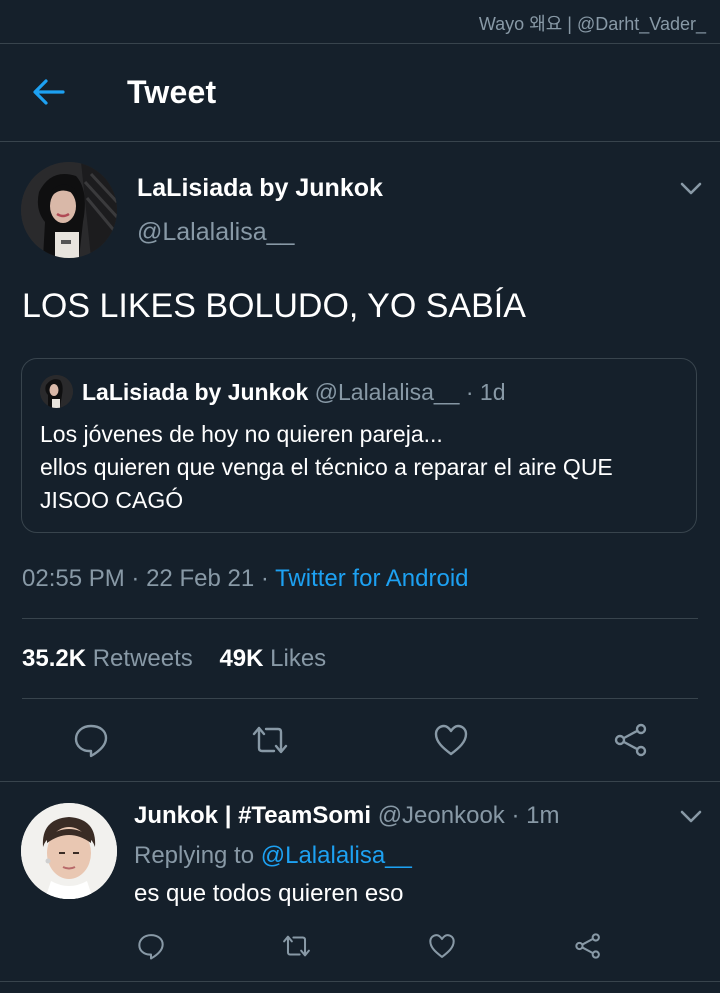  What do you see at coordinates (54, 658) in the screenshot?
I see `retweets-count: 35.2K` at bounding box center [54, 658].